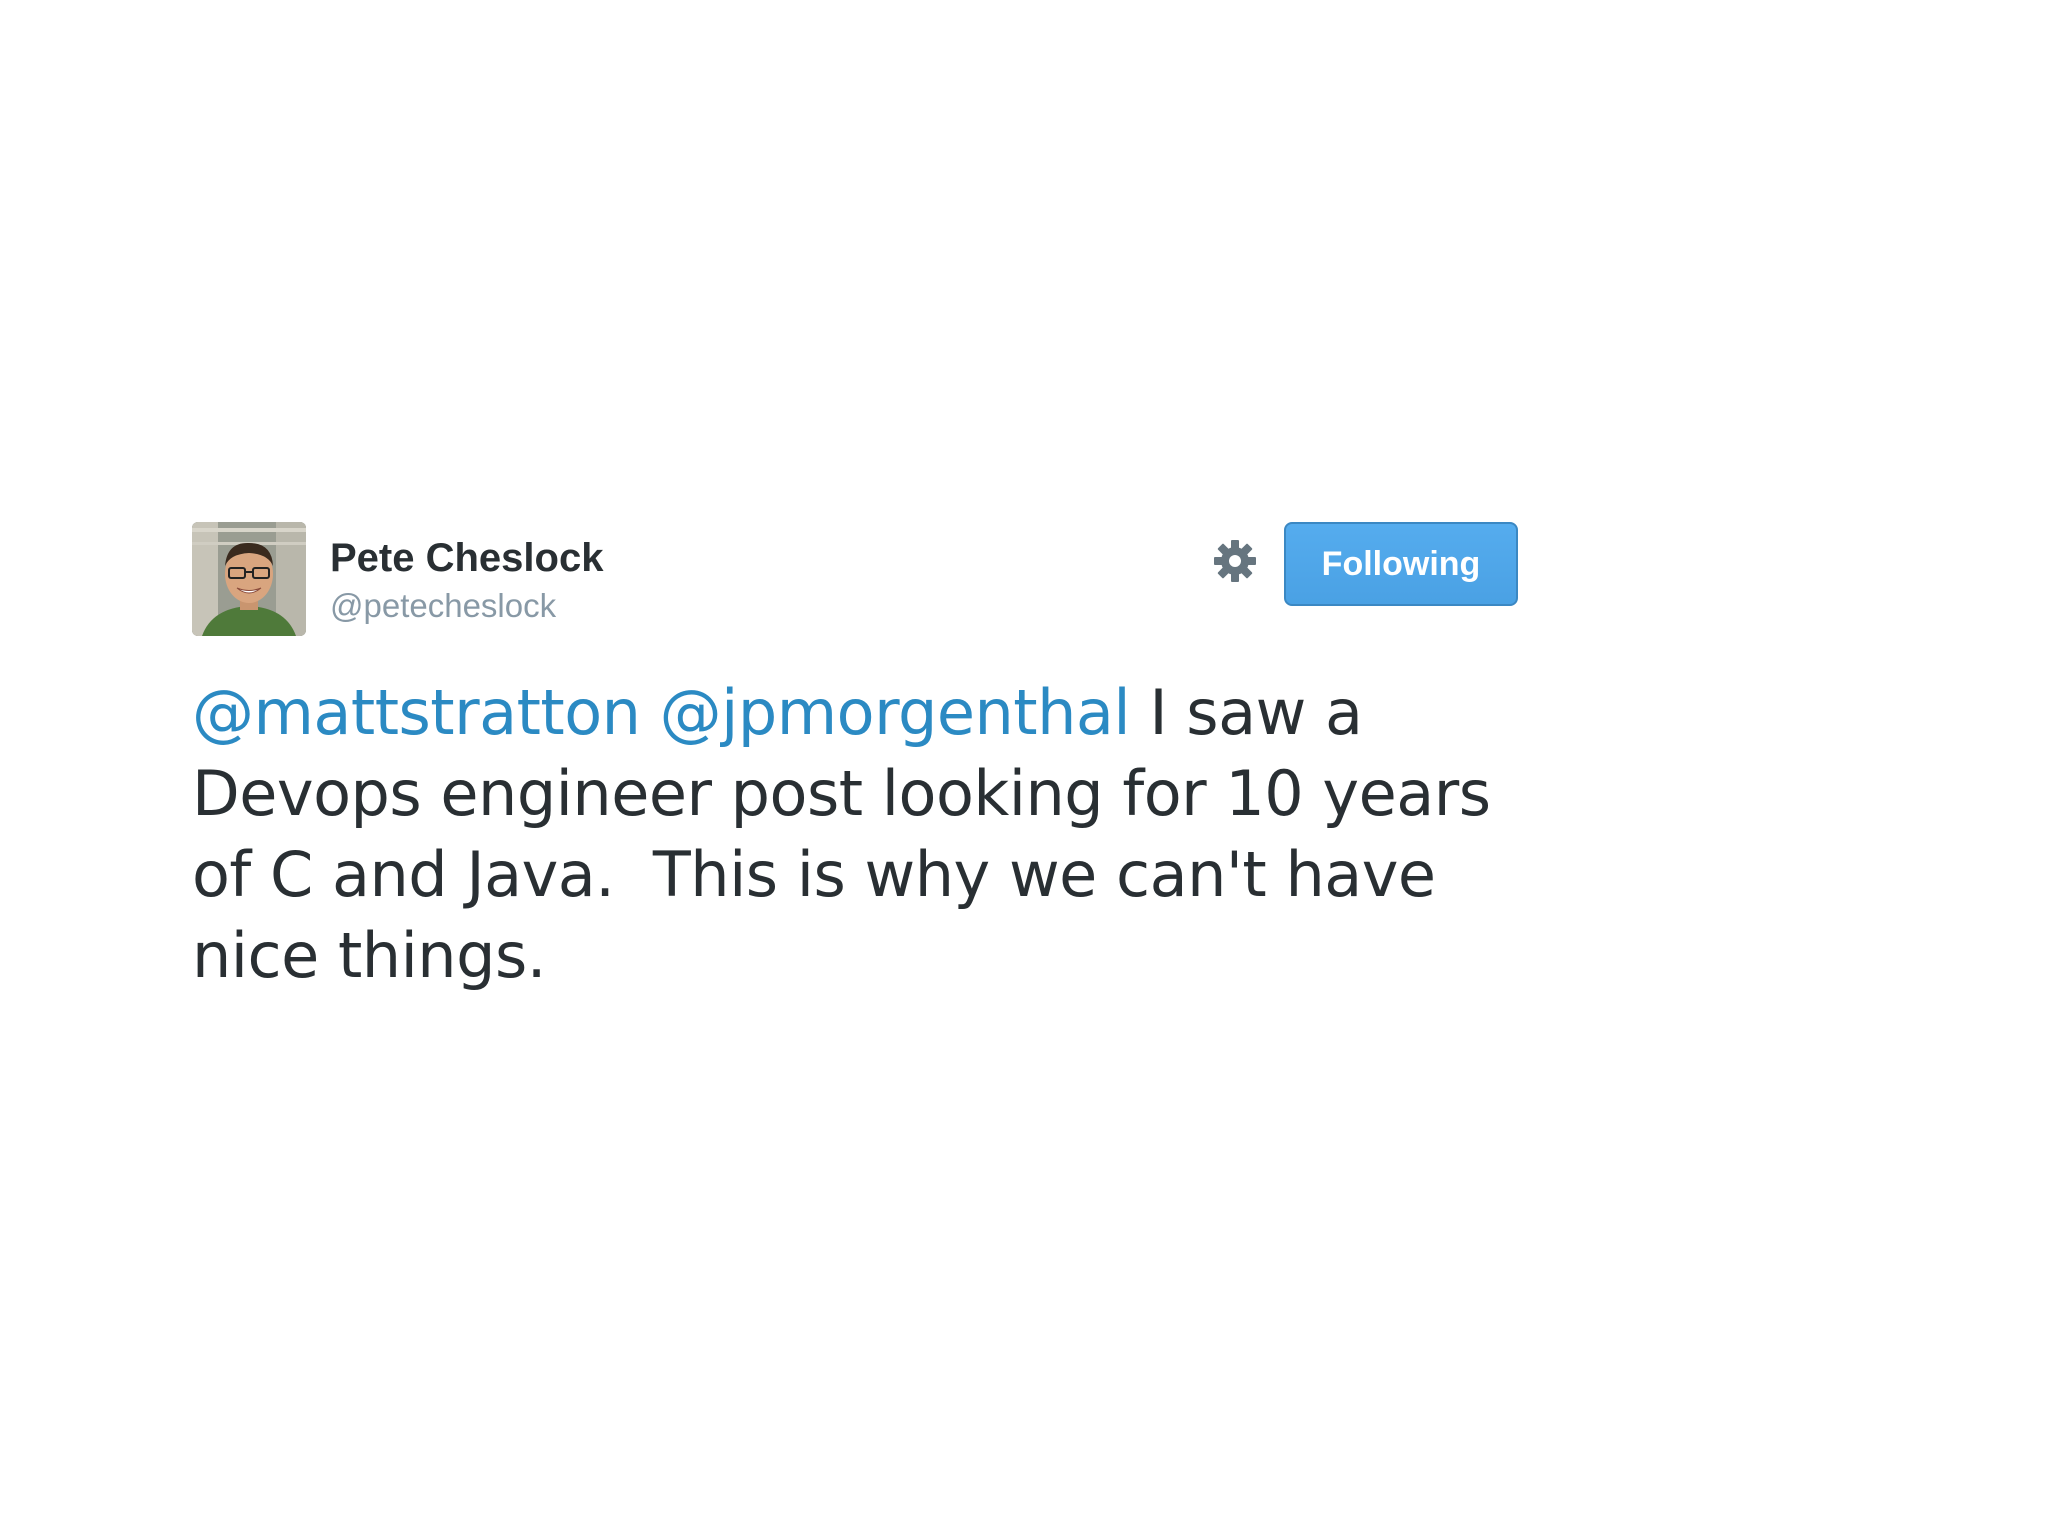  What do you see at coordinates (895, 712) in the screenshot?
I see `mention-link: @jpmorgenthal` at bounding box center [895, 712].